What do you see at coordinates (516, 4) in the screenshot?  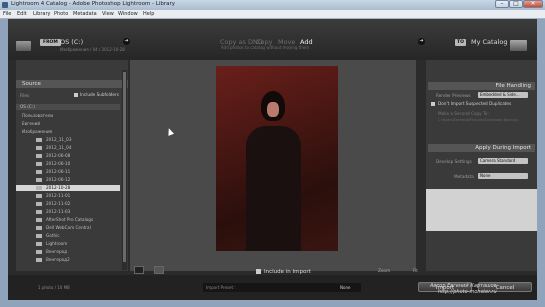 I see `maximize-button: □` at bounding box center [516, 4].